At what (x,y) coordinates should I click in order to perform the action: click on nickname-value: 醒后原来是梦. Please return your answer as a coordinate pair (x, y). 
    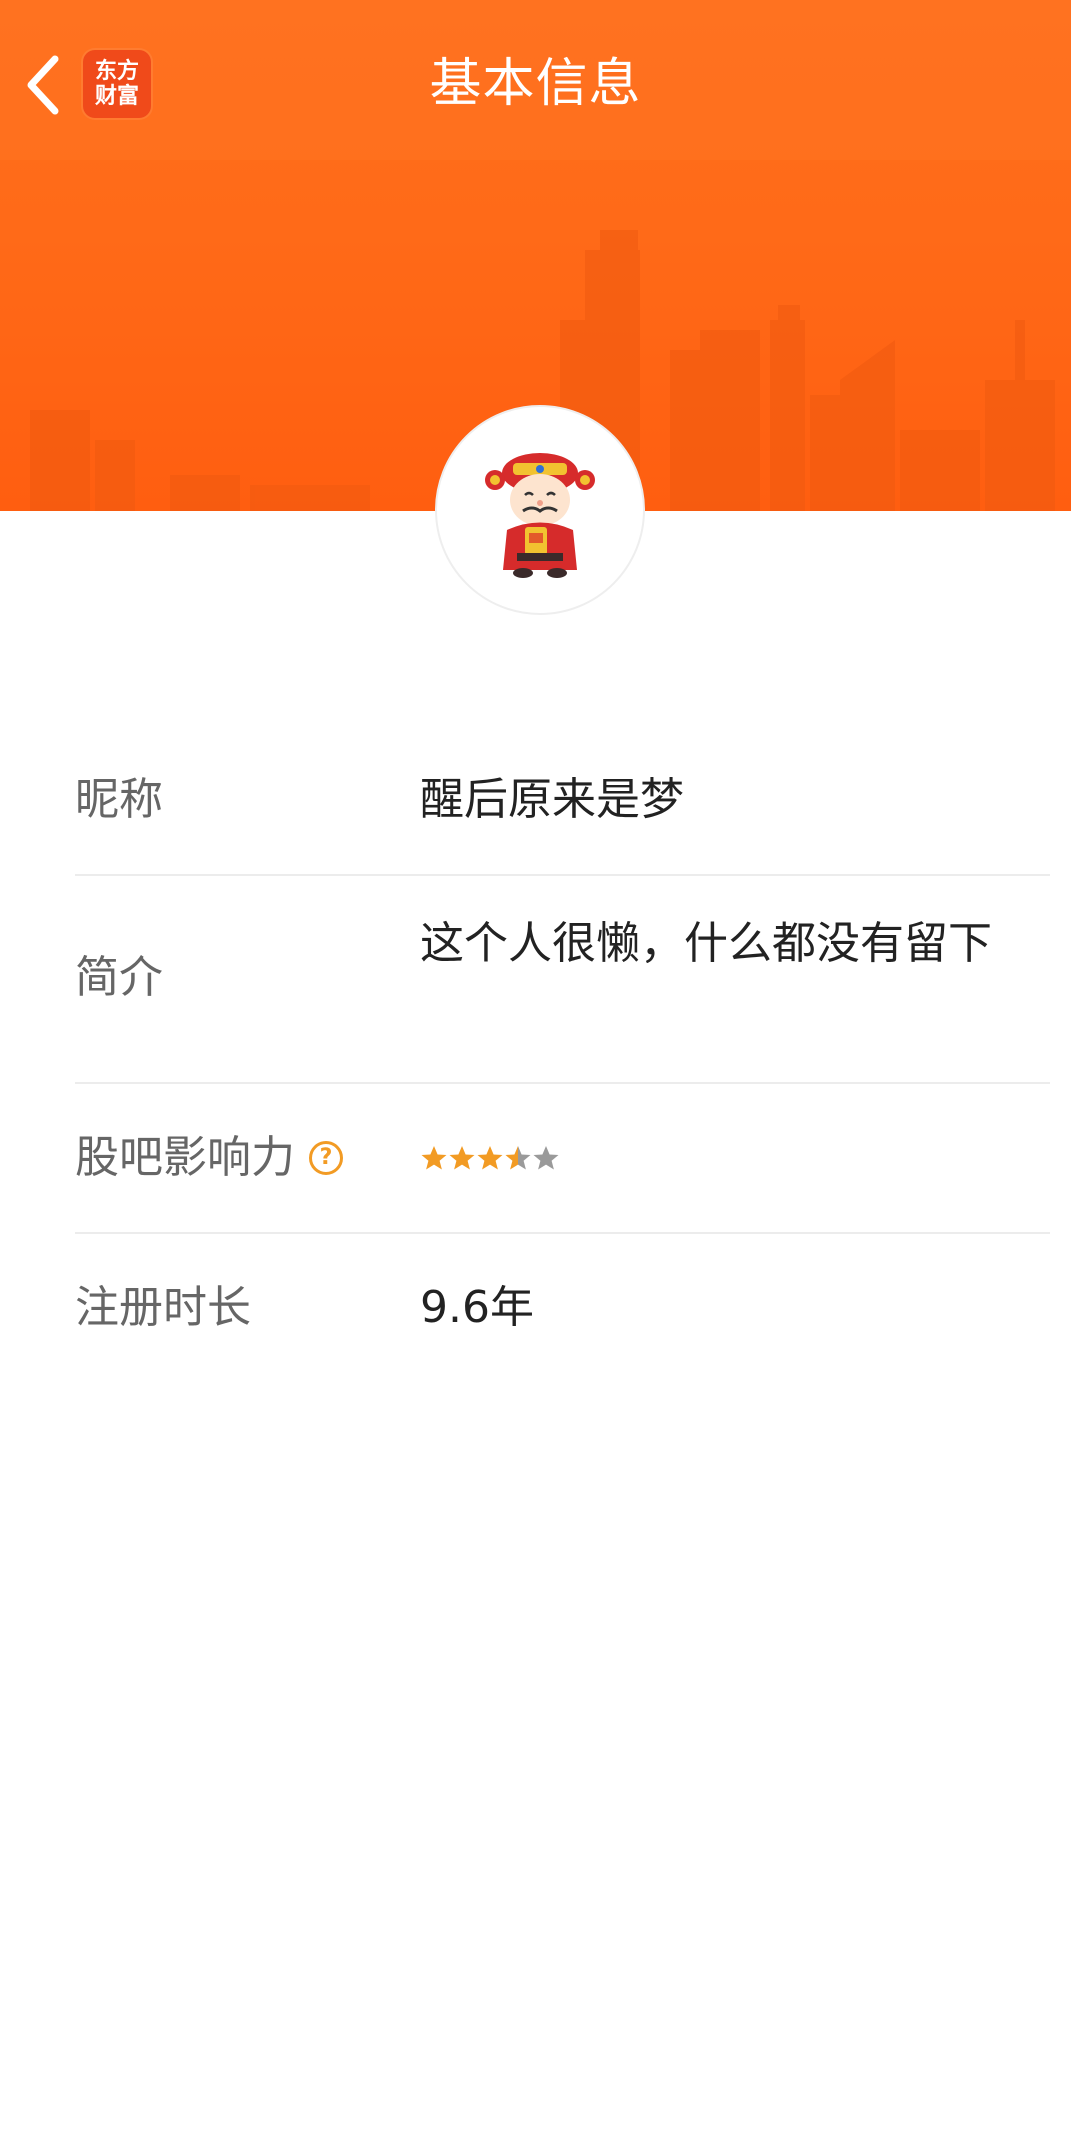
    Looking at the image, I should click on (552, 799).